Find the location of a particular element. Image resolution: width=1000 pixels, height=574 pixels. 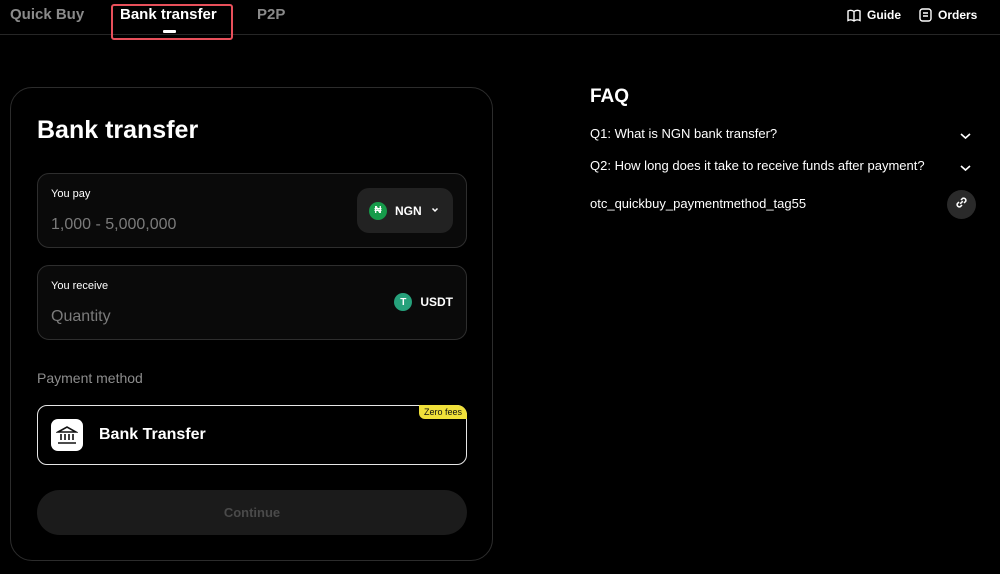

orders-icon is located at coordinates (925, 15).